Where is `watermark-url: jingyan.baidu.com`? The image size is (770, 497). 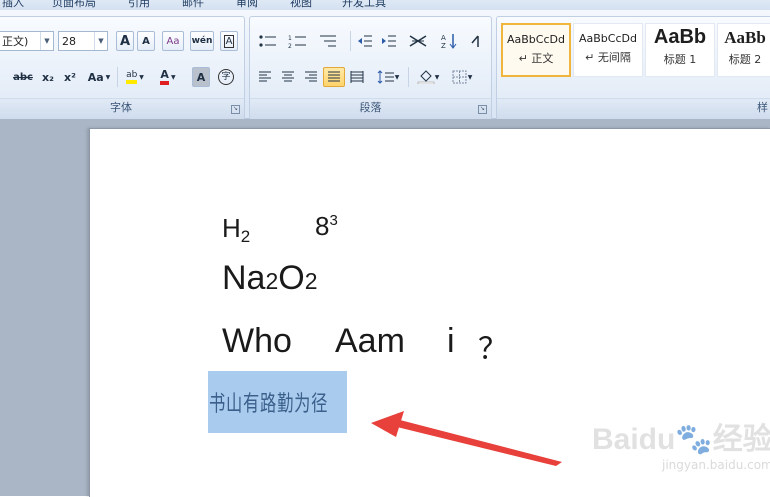 watermark-url: jingyan.baidu.com is located at coordinates (716, 465).